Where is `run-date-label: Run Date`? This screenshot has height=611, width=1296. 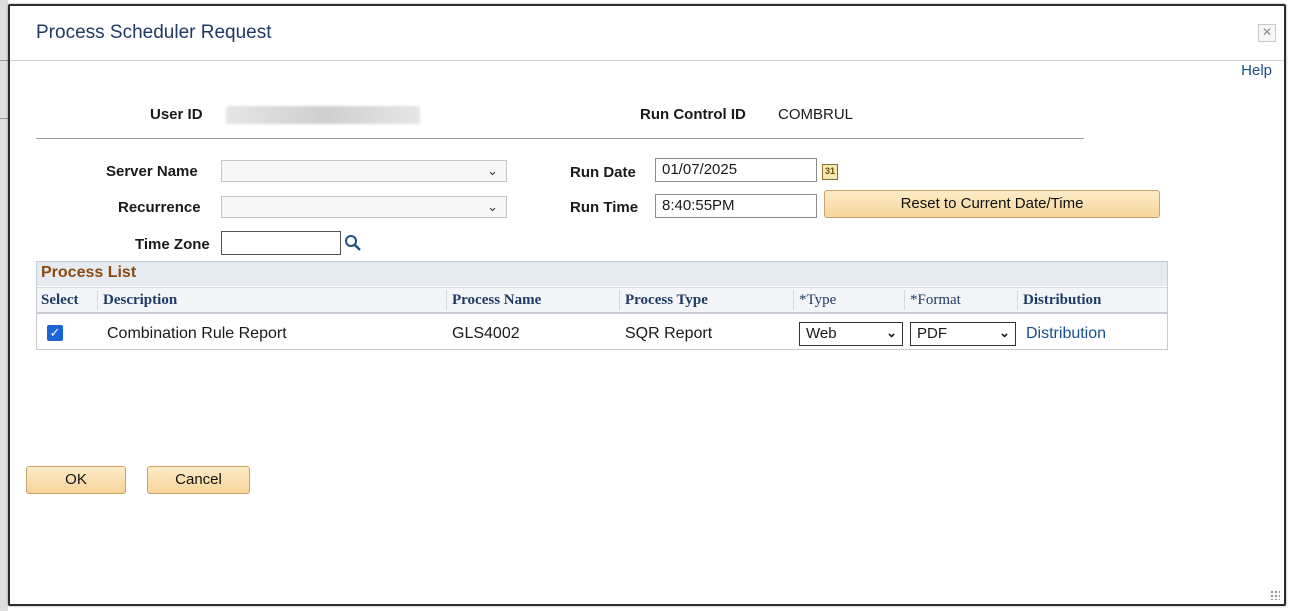 run-date-label: Run Date is located at coordinates (603, 172).